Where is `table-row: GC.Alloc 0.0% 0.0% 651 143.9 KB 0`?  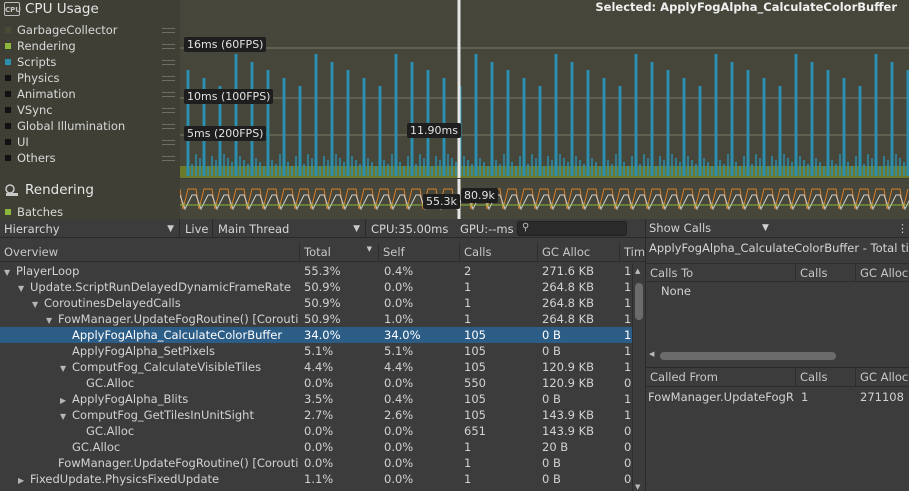
table-row: GC.Alloc 0.0% 0.0% 651 143.9 KB 0 is located at coordinates (316, 431).